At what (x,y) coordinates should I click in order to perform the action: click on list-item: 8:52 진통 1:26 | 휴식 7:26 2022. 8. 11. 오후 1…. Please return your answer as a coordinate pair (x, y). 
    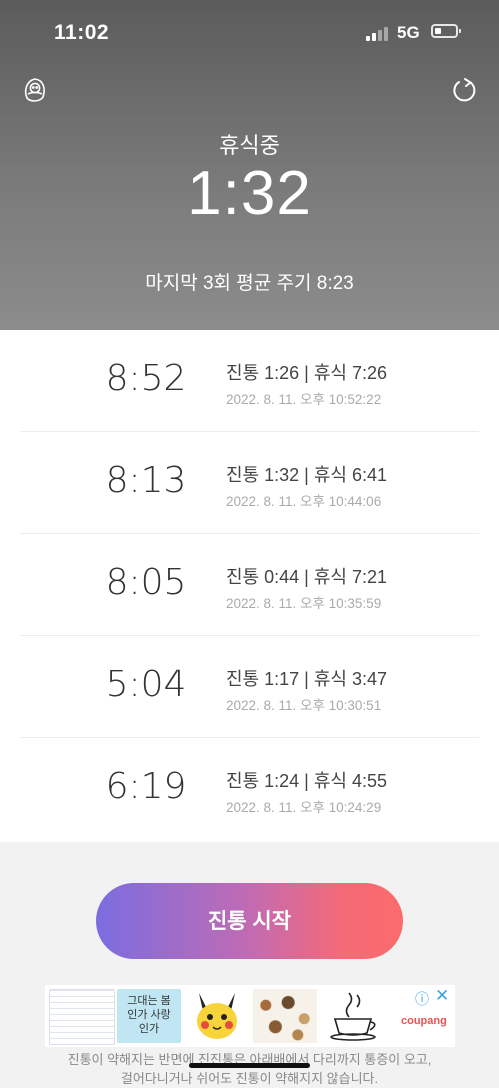
    Looking at the image, I should click on (249, 381).